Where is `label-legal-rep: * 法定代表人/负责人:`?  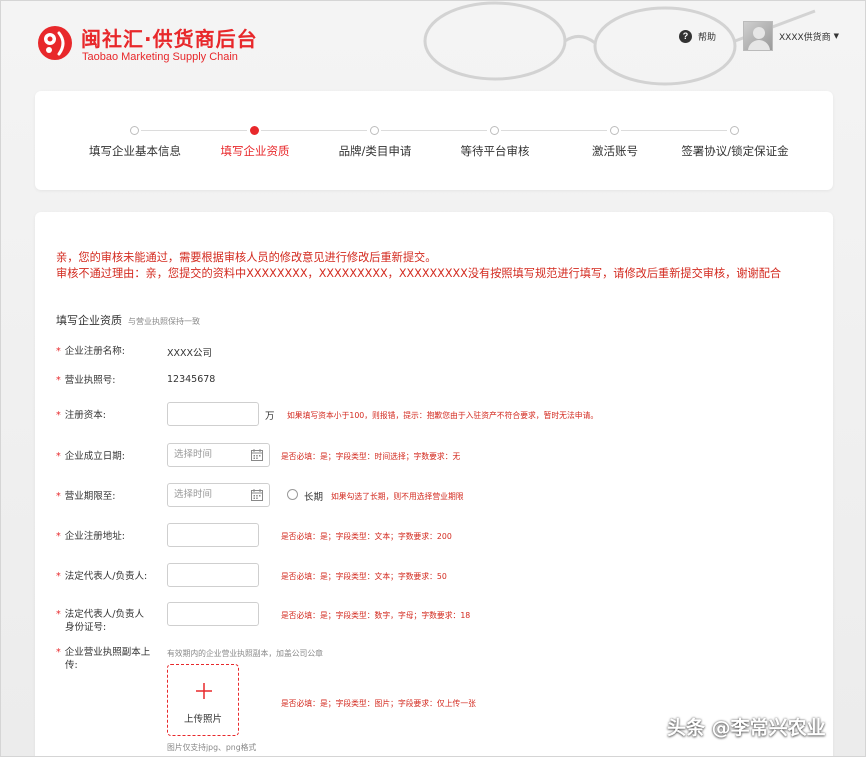
label-legal-rep: * 法定代表人/负责人: is located at coordinates (102, 576).